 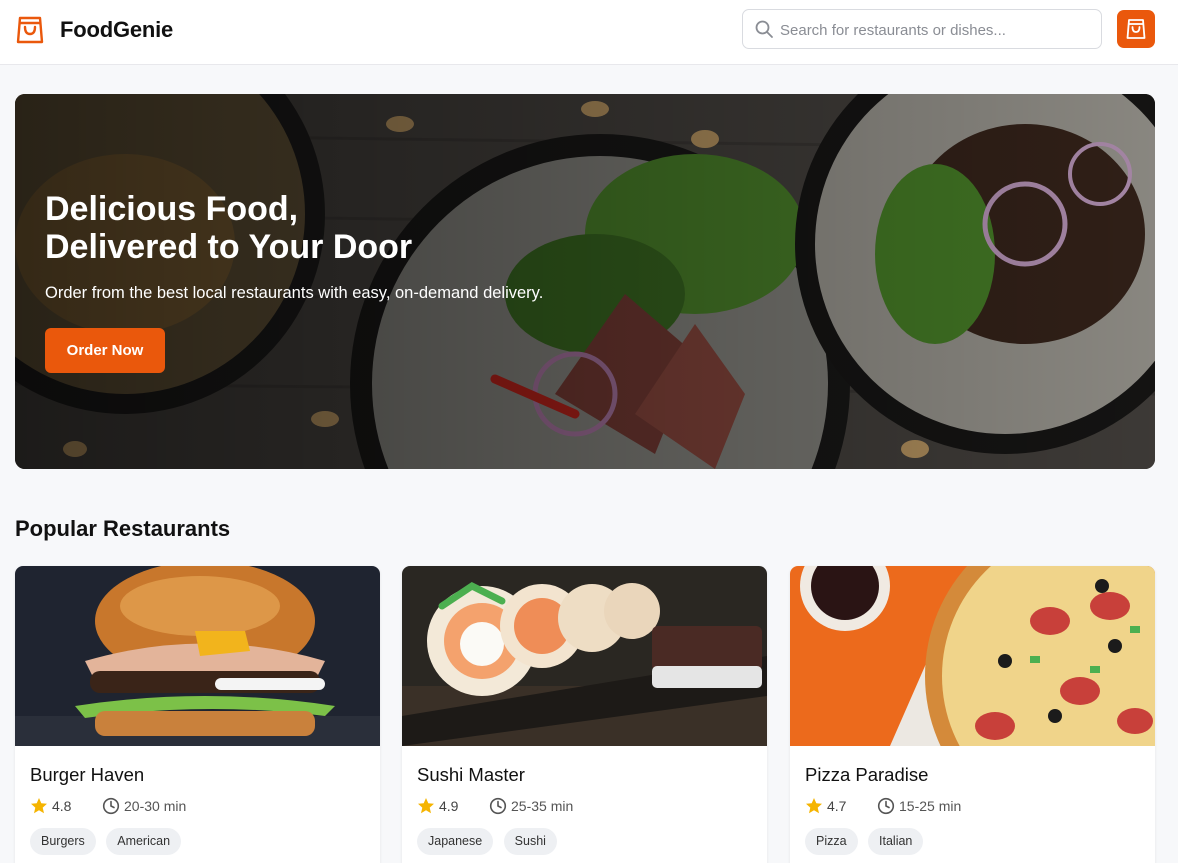 I want to click on pizza-image, so click(x=972, y=656).